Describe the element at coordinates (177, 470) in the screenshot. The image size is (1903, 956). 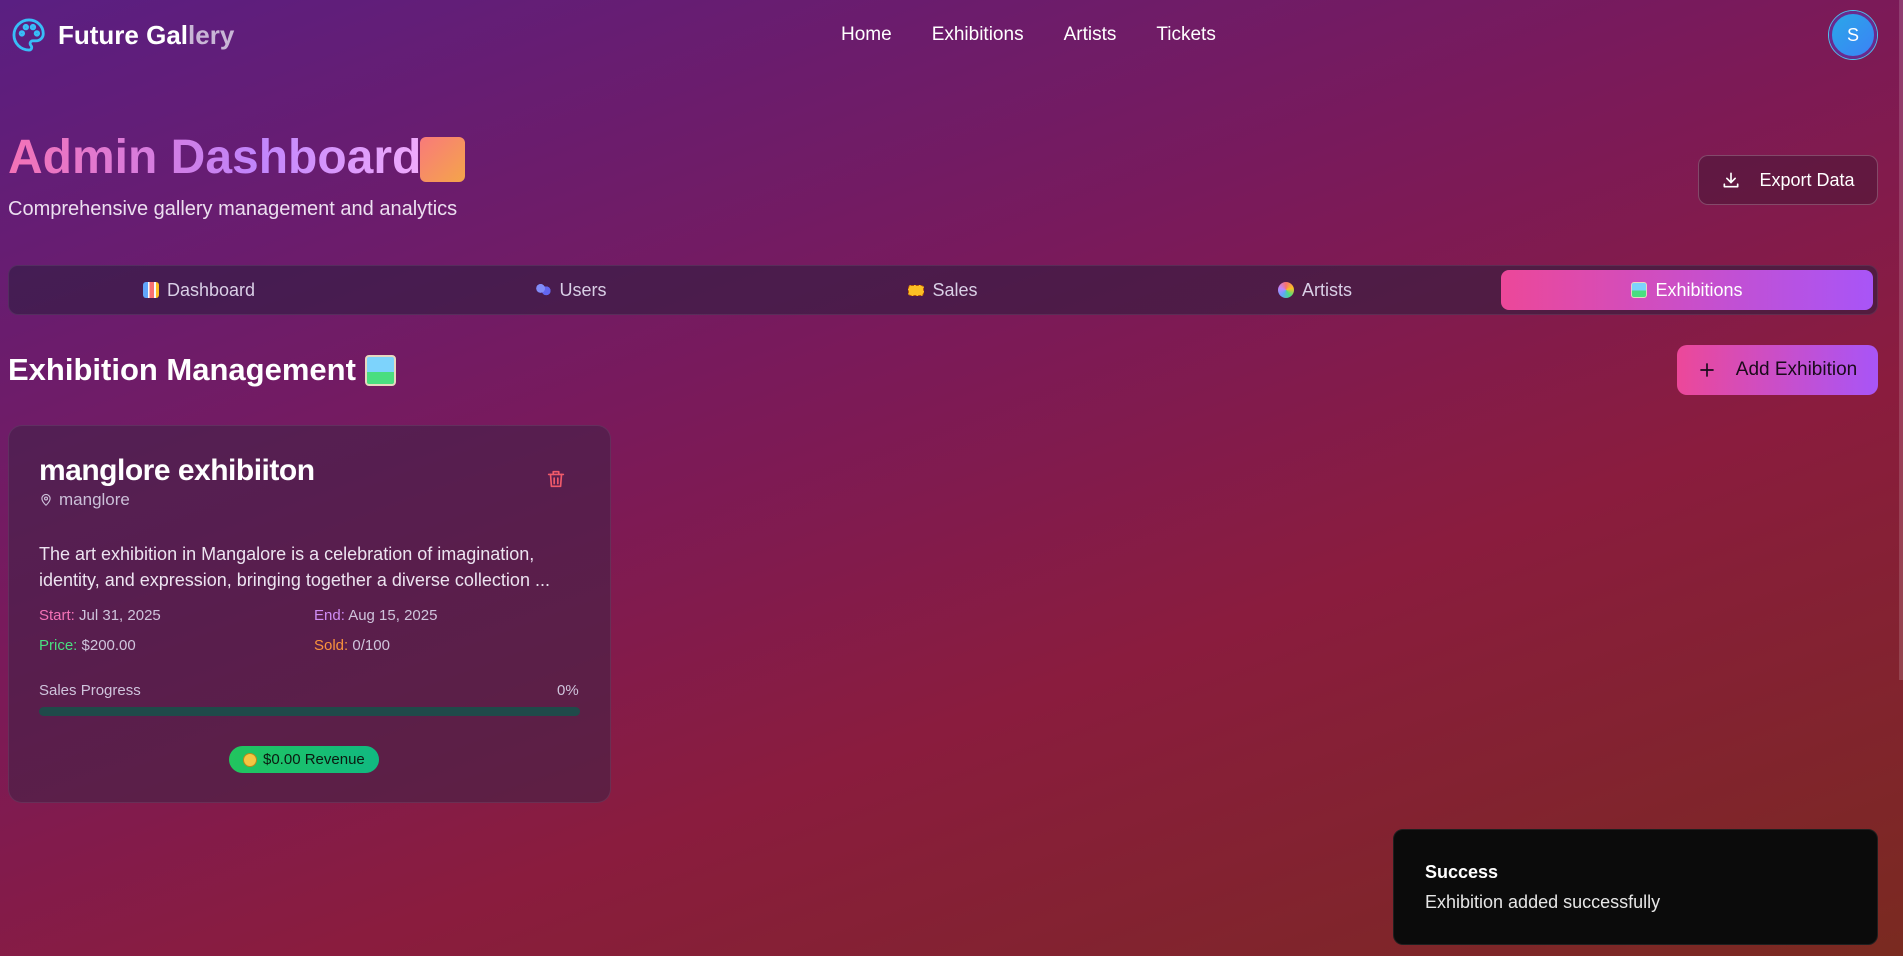
I see `exhibition-title: manglore exhibiiton` at that location.